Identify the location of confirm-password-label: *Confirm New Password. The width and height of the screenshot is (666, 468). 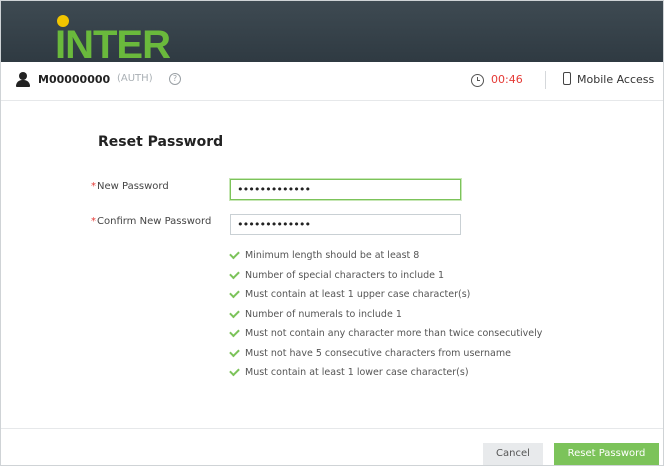
(151, 221).